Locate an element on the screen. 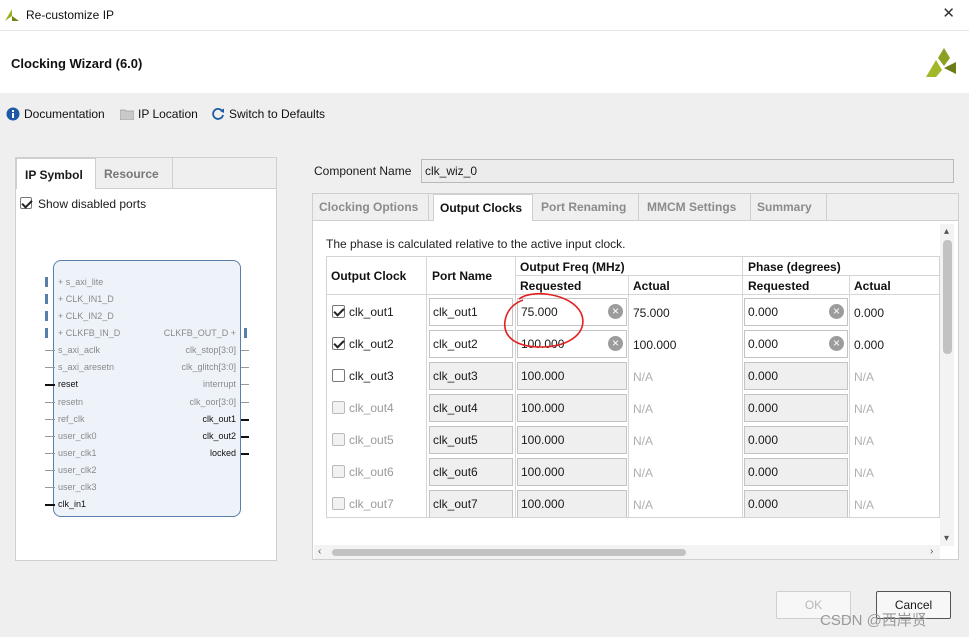 This screenshot has width=969, height=637. horizontal-scroll-thumb is located at coordinates (509, 552).